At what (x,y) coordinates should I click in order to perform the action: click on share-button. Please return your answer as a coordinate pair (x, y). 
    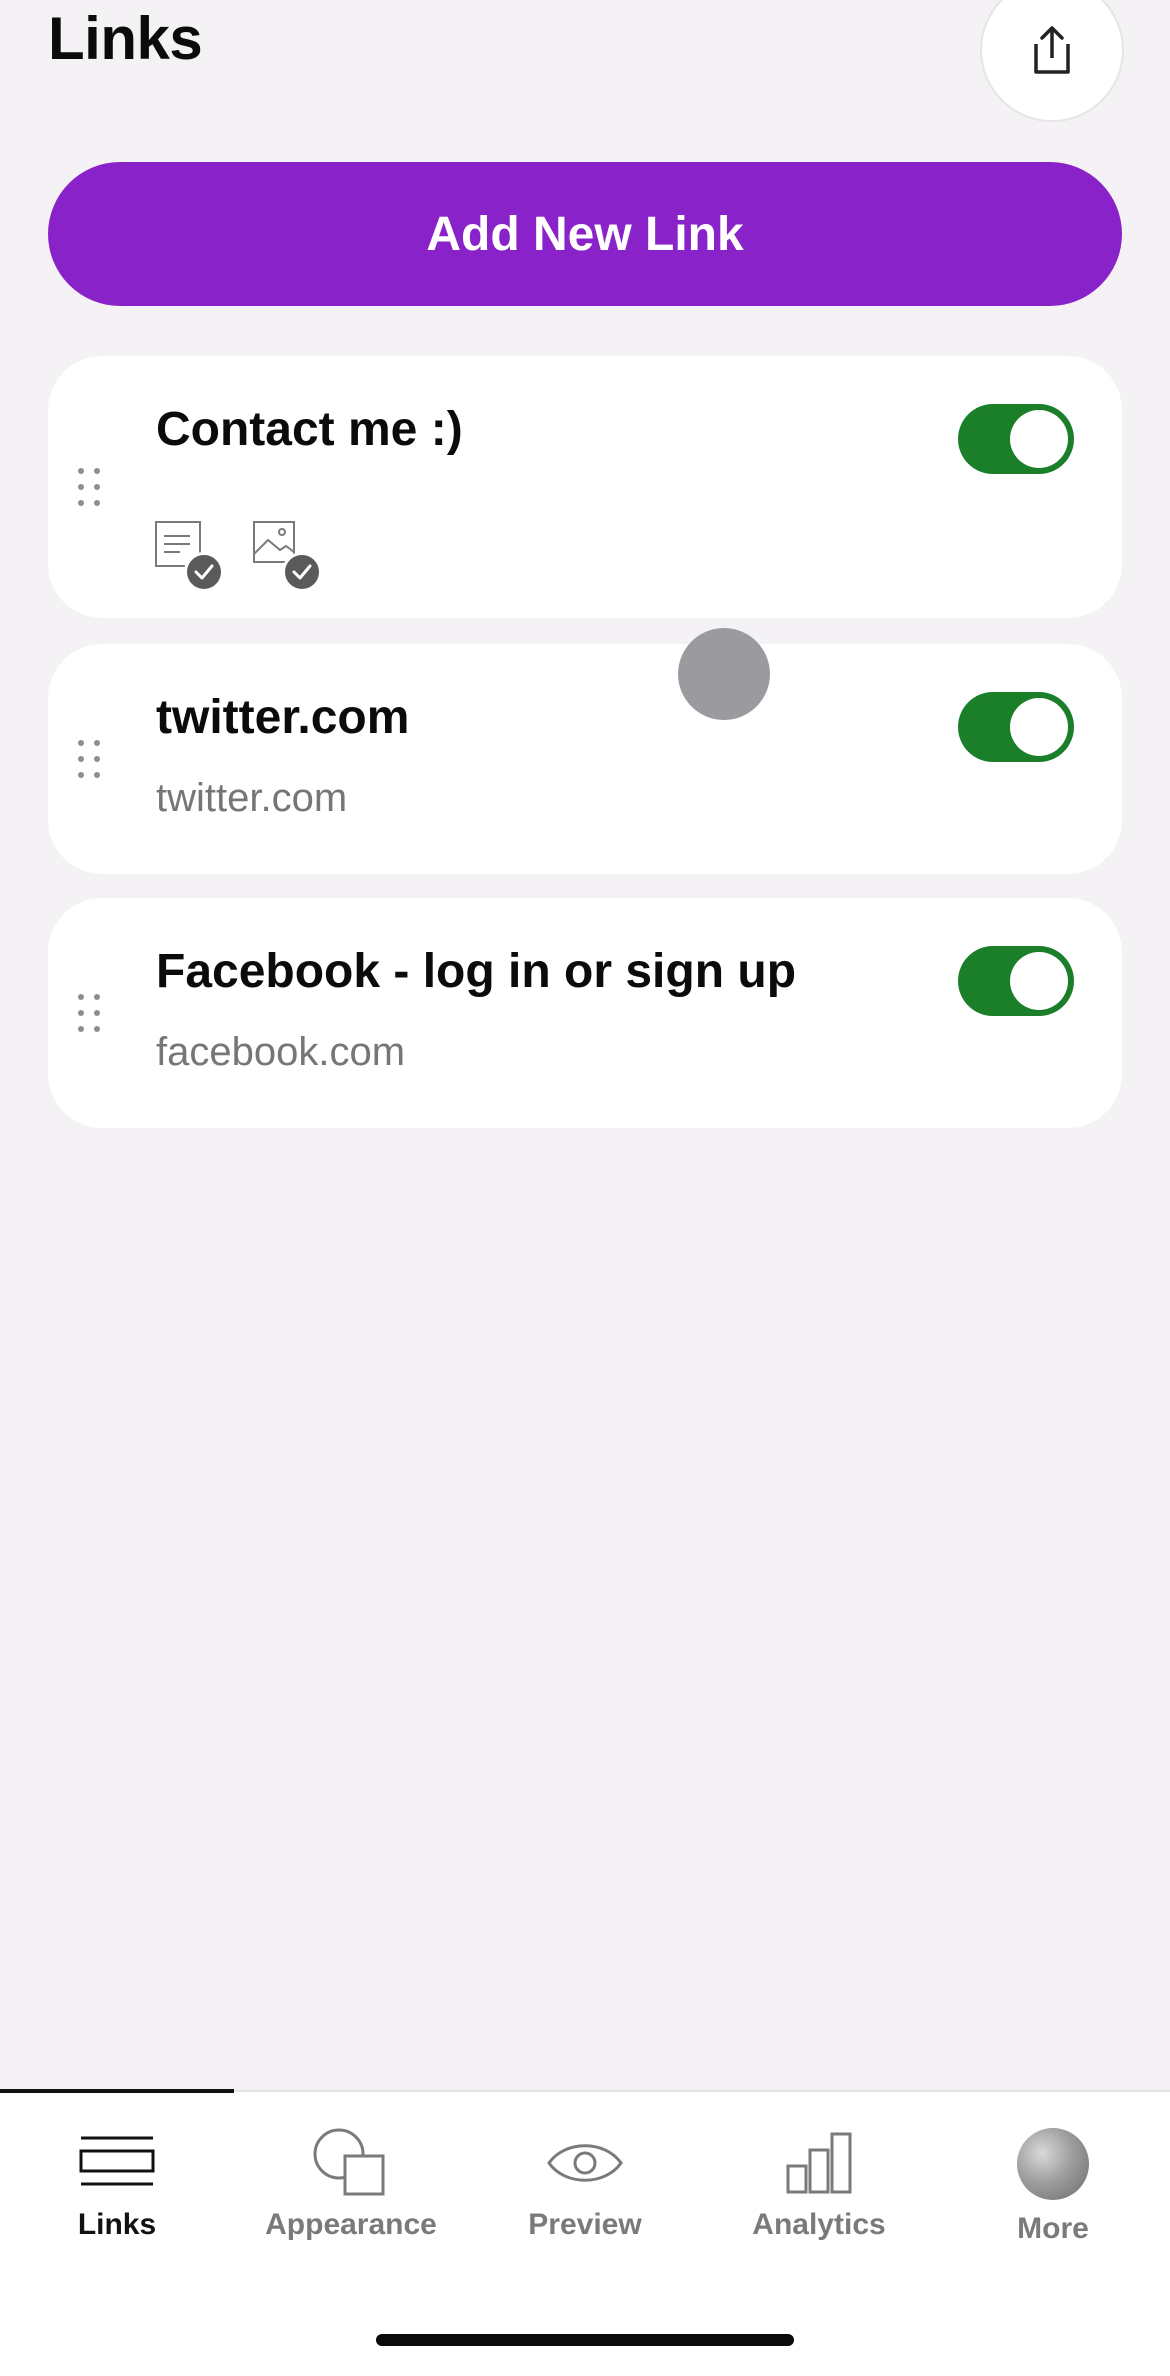
    Looking at the image, I should click on (1052, 61).